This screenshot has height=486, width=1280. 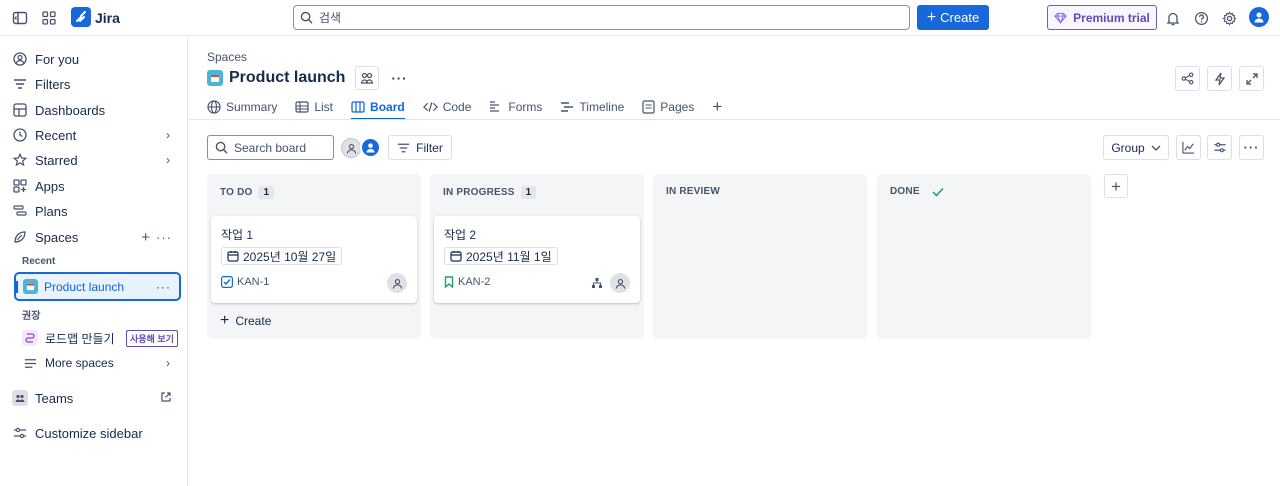 What do you see at coordinates (351, 148) in the screenshot?
I see `unassigned-avatar` at bounding box center [351, 148].